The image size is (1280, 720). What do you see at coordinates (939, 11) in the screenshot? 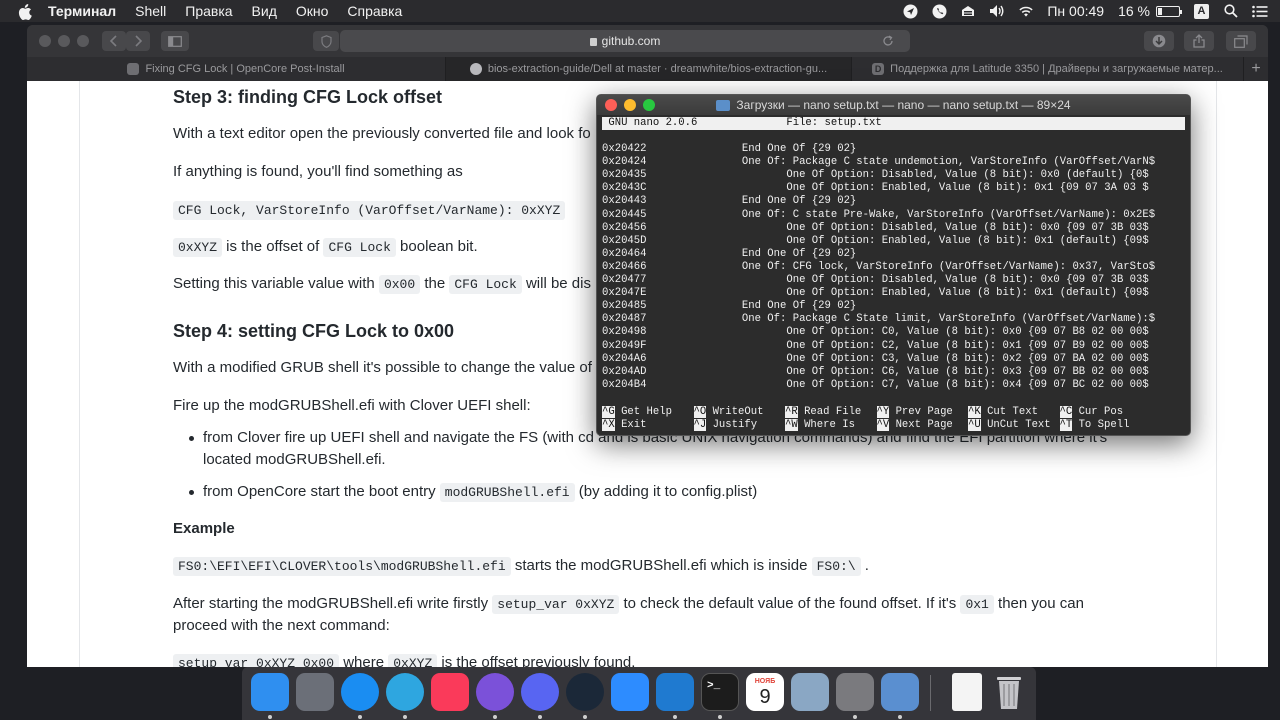
I see `viber-status-icon` at bounding box center [939, 11].